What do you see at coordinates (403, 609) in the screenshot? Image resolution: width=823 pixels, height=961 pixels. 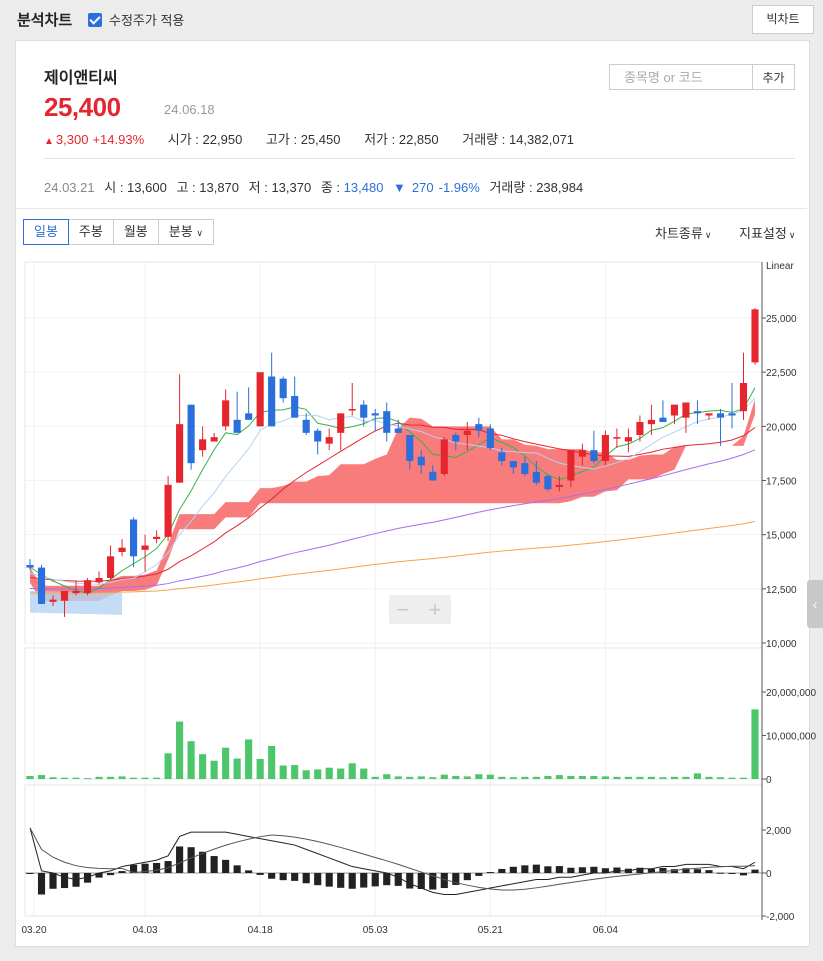 I see `zoom-out-icon: −` at bounding box center [403, 609].